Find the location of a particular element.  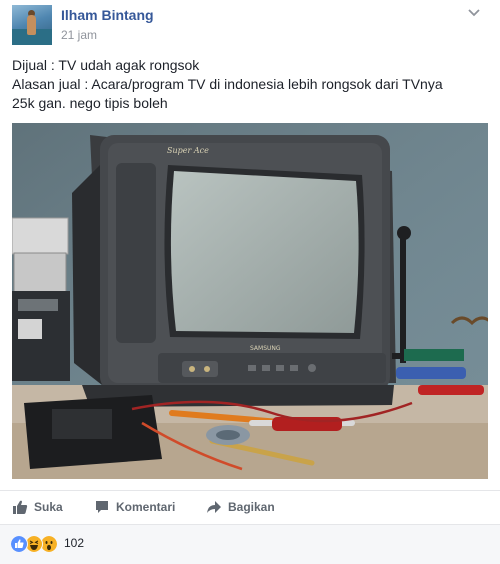

like-reaction-icon is located at coordinates (19, 544).